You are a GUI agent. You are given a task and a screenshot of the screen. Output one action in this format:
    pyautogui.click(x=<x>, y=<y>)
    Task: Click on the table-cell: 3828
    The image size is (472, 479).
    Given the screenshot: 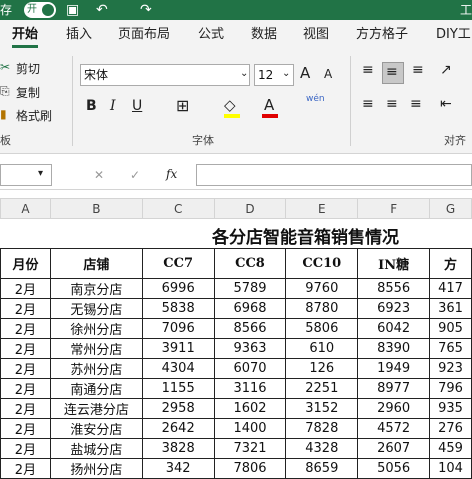 What is the action you would take?
    pyautogui.click(x=178, y=448)
    